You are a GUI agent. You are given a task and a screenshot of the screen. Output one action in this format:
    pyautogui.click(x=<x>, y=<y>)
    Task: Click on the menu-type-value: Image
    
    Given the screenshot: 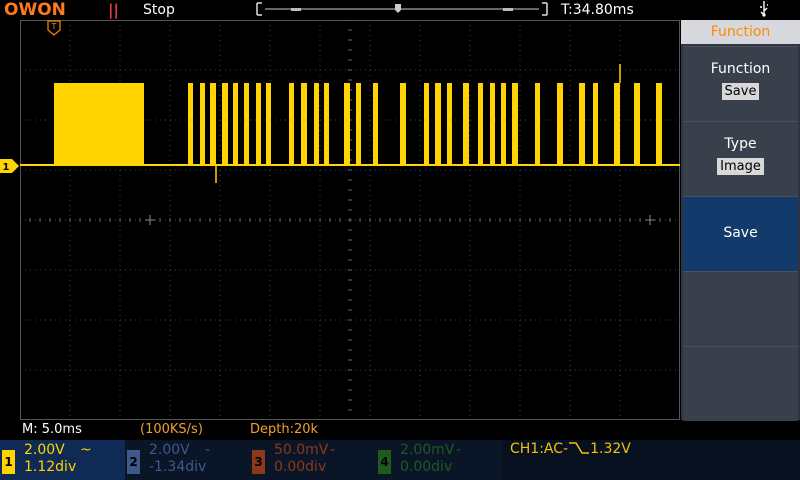 What is the action you would take?
    pyautogui.click(x=740, y=166)
    